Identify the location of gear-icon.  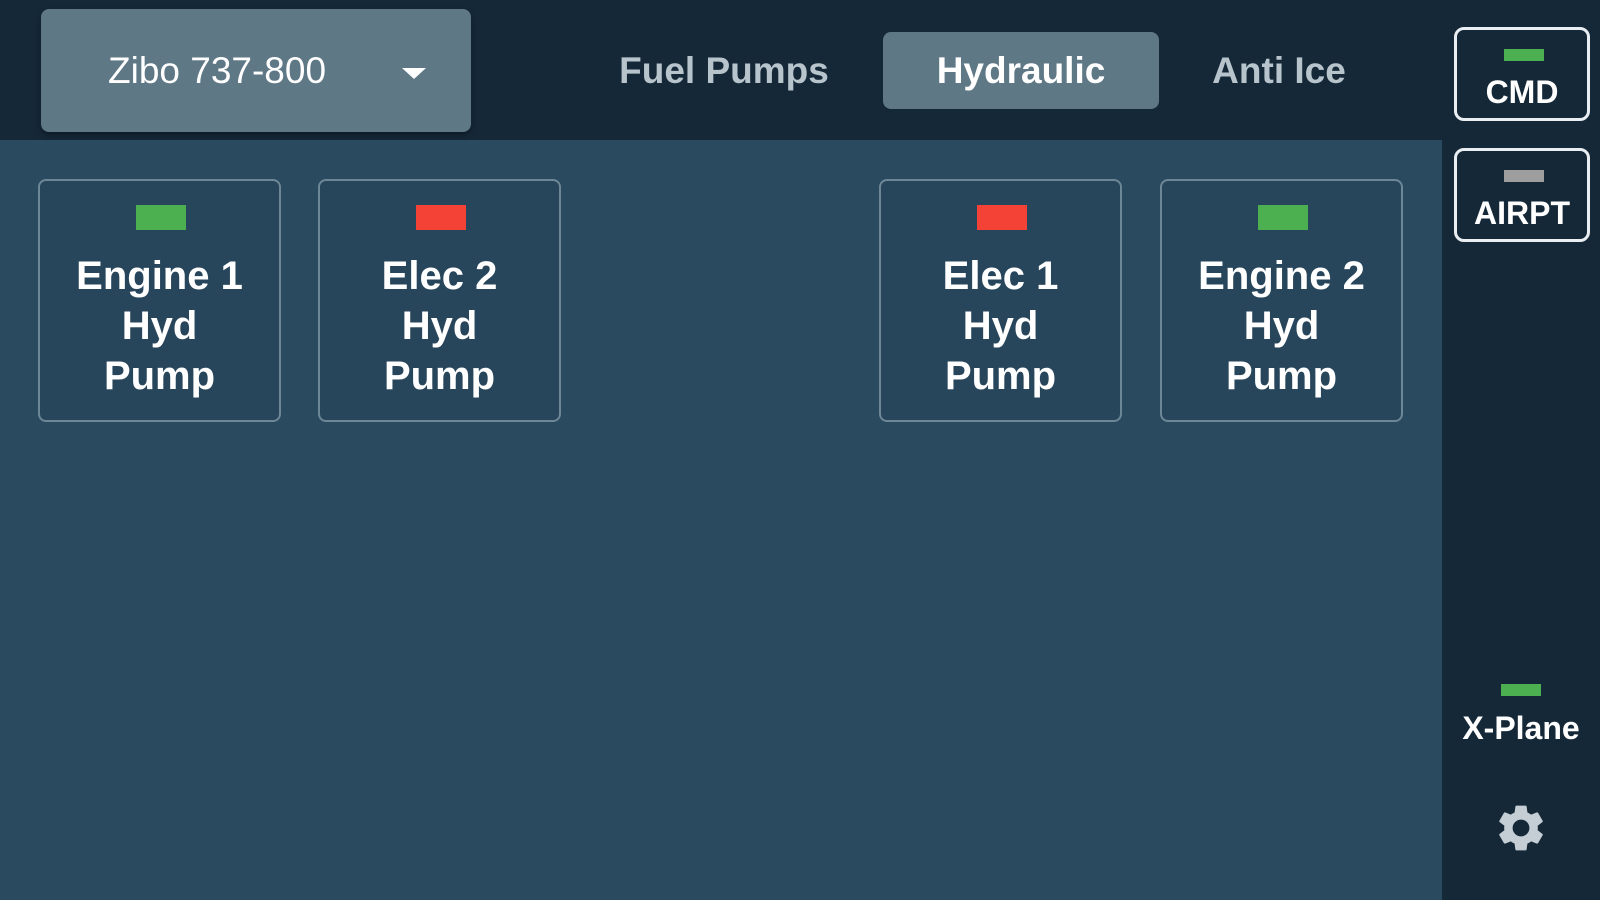
(1521, 828).